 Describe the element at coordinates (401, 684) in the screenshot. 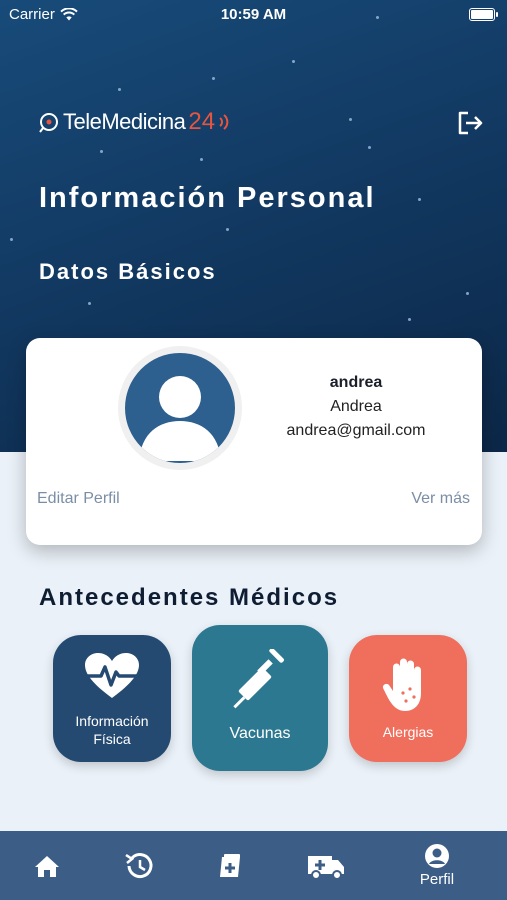

I see `allergy-hand-icon` at that location.